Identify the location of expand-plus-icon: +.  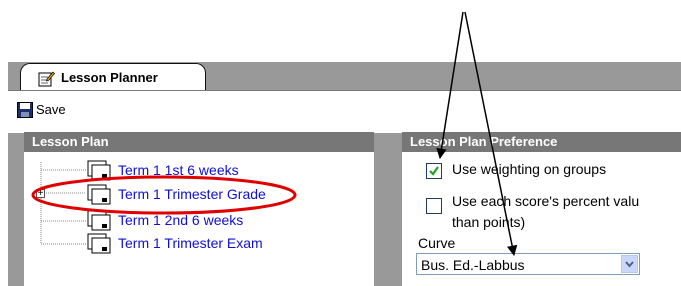
(40, 194).